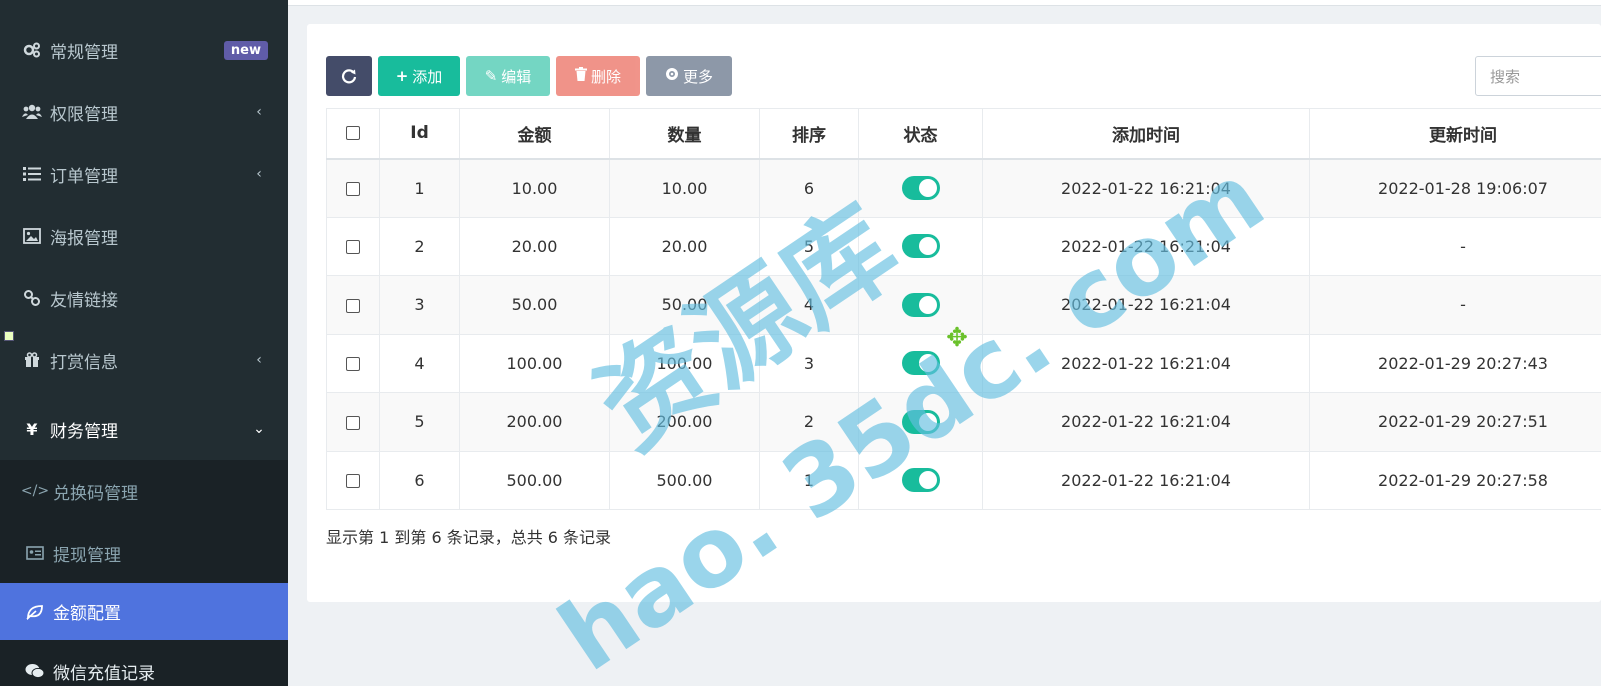 Image resolution: width=1601 pixels, height=686 pixels. Describe the element at coordinates (1146, 134) in the screenshot. I see `column-header: 添加时间` at that location.